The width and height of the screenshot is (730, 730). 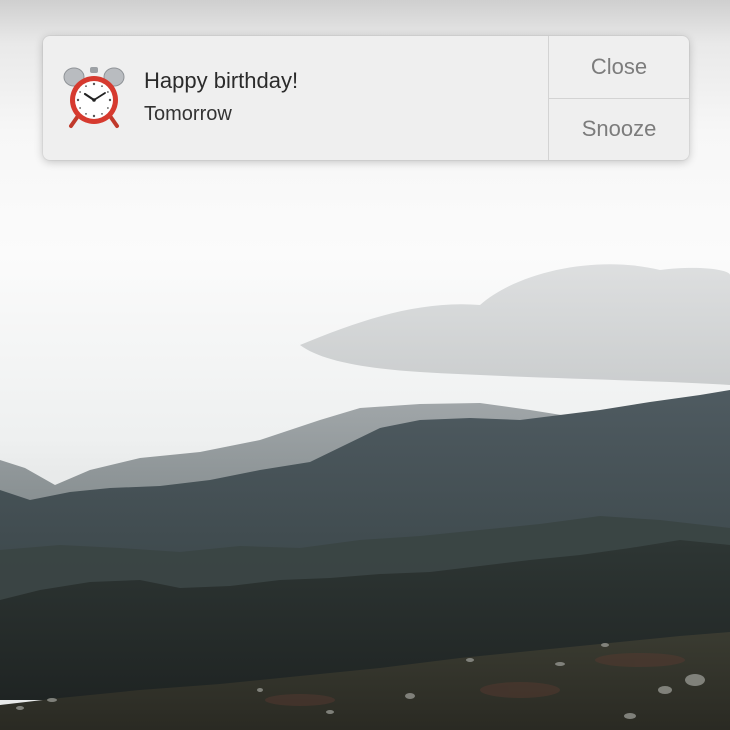 I want to click on notification-text: Happy birthday! Tomorrow, so click(x=221, y=96).